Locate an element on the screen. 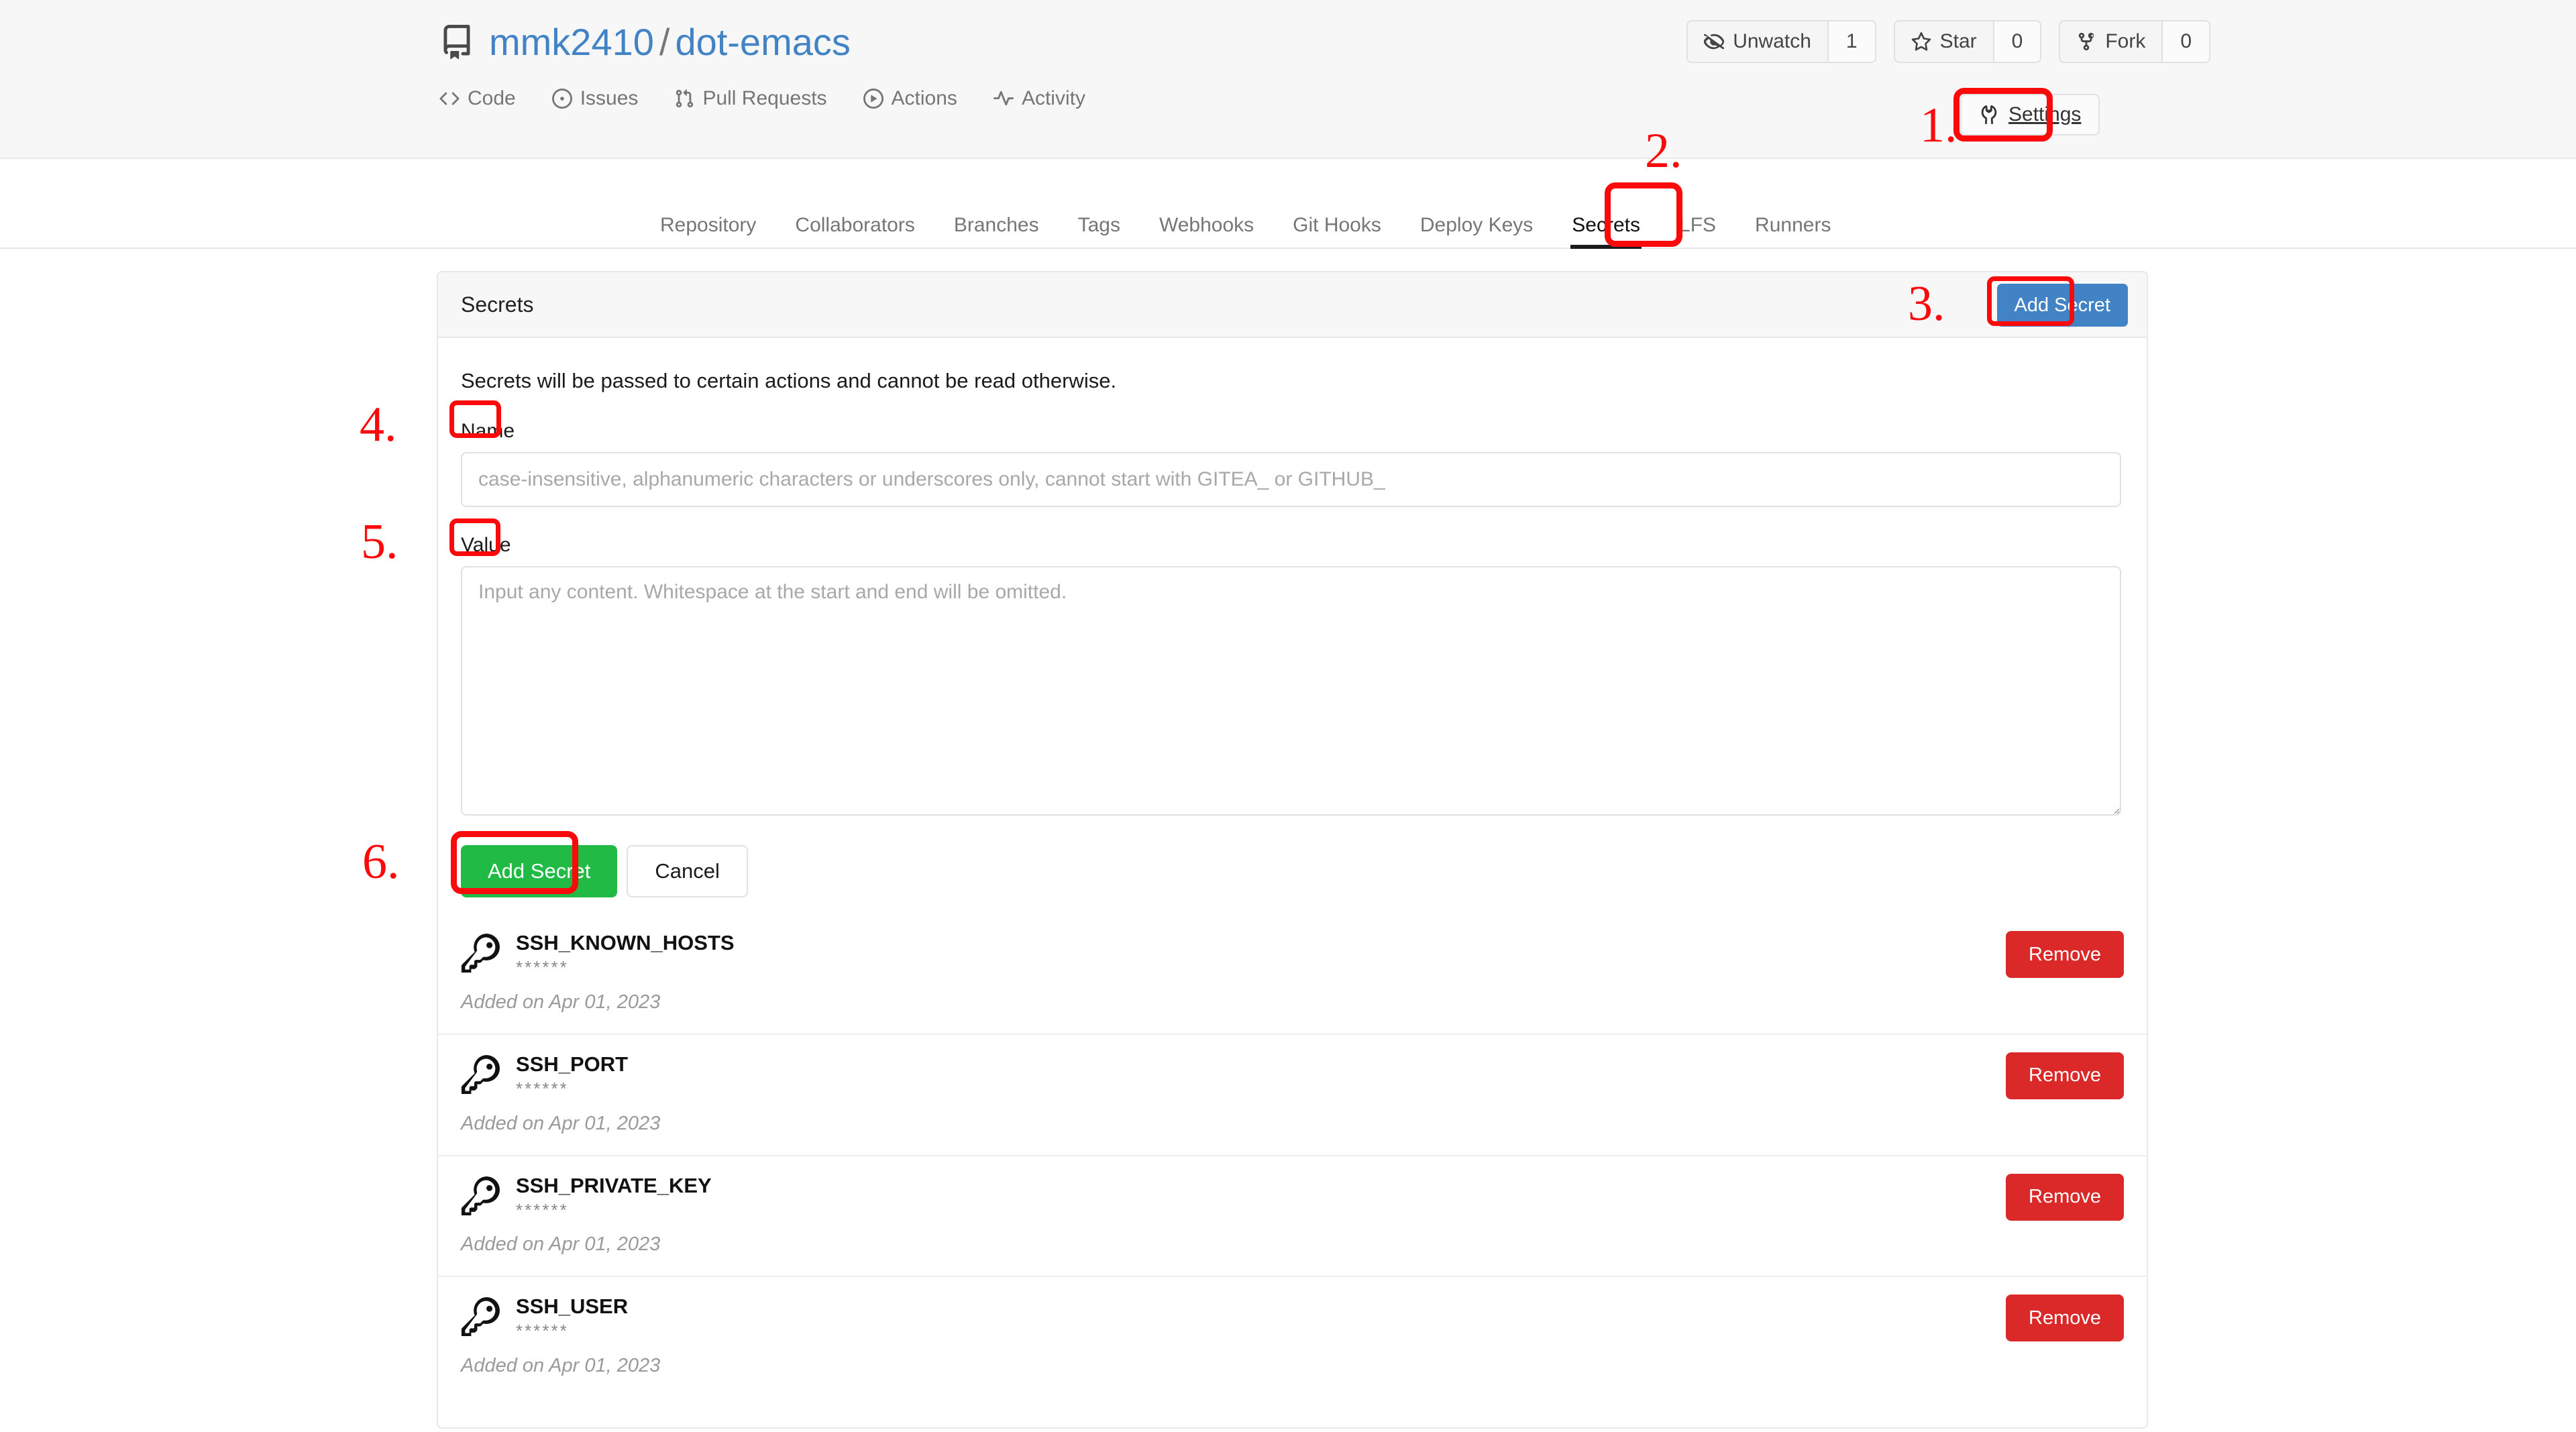 The height and width of the screenshot is (1432, 2576). unwatch-button-label-group: Unwatch is located at coordinates (1757, 41).